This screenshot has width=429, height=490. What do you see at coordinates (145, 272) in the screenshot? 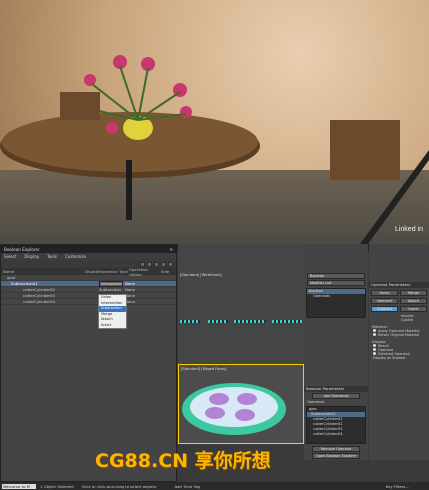
I see `col-operation-option: Operation Option` at bounding box center [145, 272].